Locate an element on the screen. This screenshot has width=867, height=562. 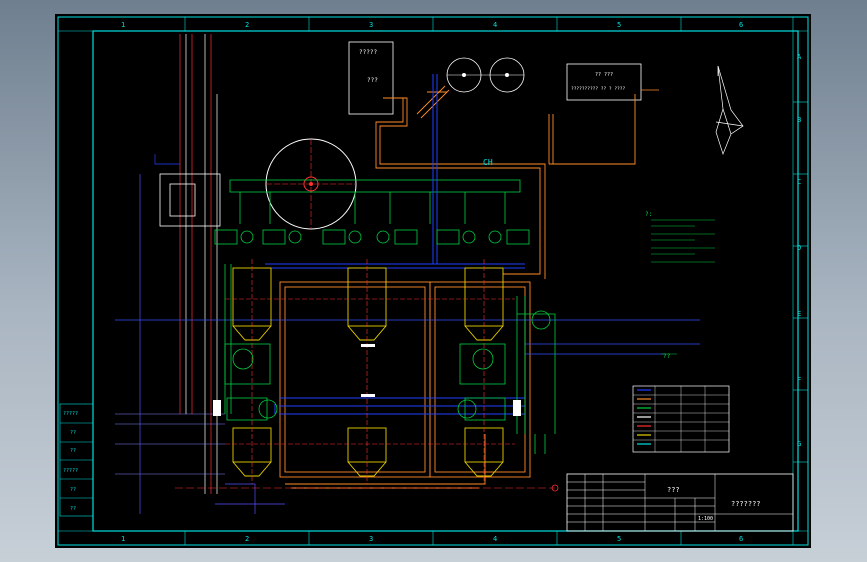
zone-row-label: F is located at coordinates (799, 380).